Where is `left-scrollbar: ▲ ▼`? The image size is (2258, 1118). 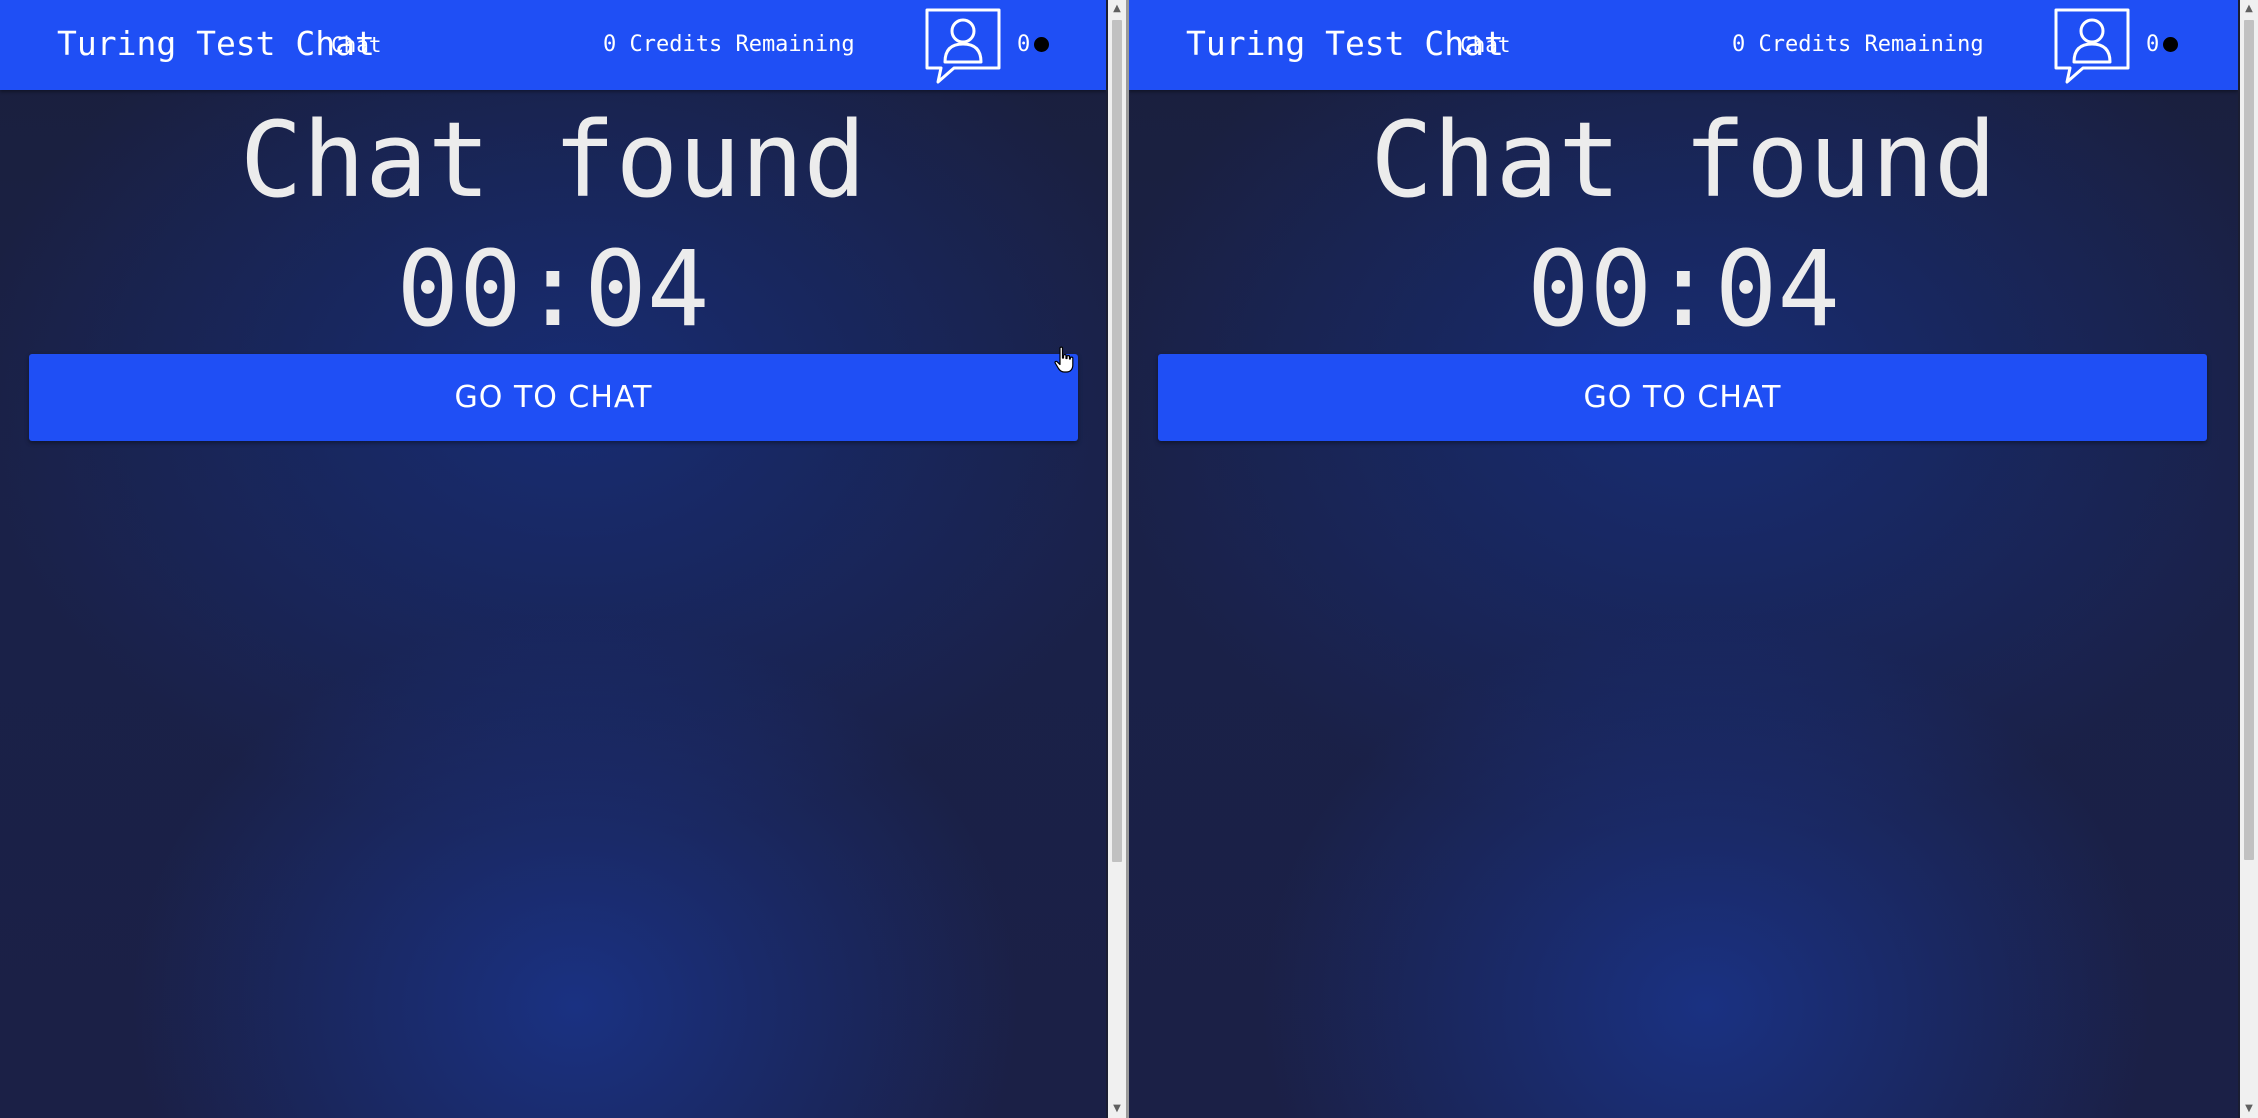
left-scrollbar: ▲ ▼ is located at coordinates (1117, 559).